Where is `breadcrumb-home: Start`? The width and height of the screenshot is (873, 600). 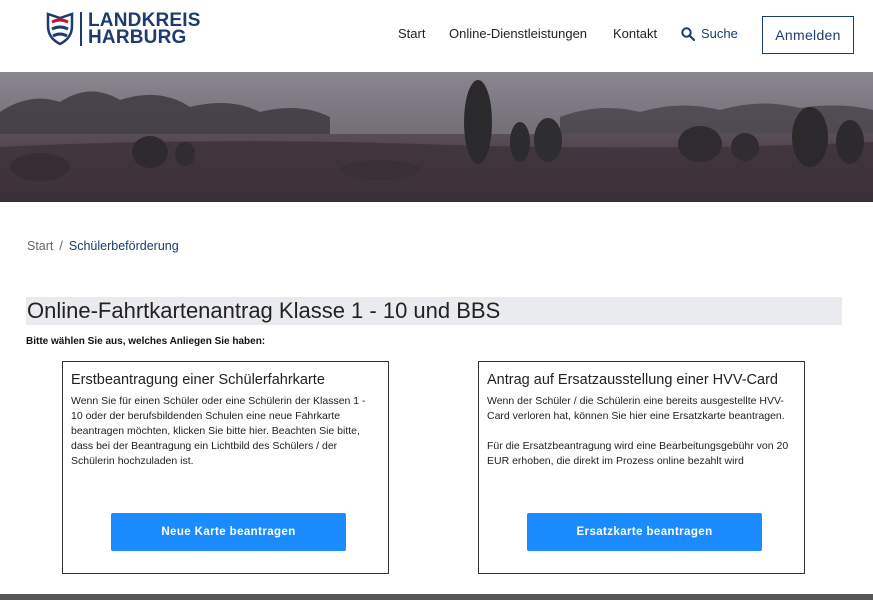 breadcrumb-home: Start is located at coordinates (40, 246).